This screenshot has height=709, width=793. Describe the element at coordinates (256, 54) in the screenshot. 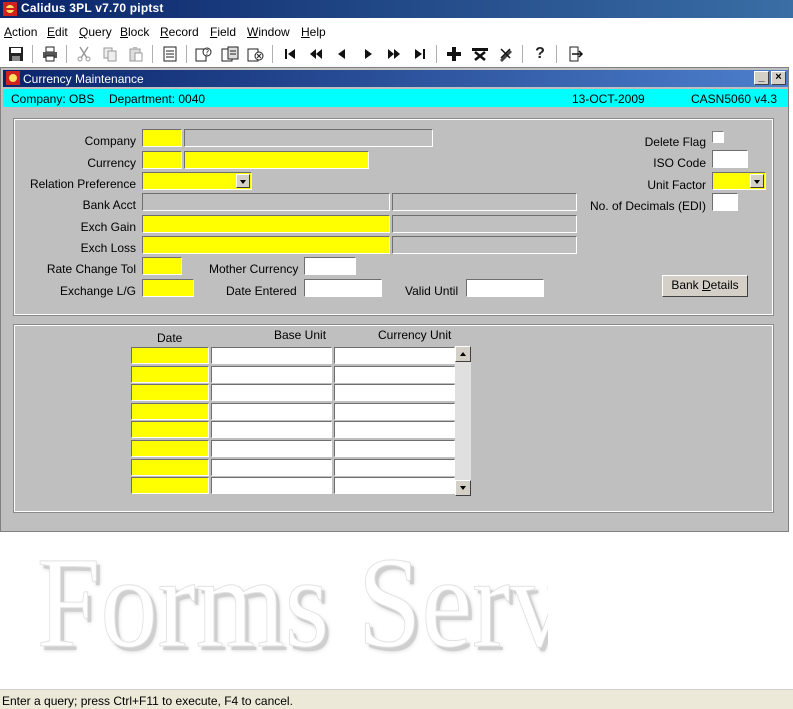

I see `query-cancel-icon` at that location.